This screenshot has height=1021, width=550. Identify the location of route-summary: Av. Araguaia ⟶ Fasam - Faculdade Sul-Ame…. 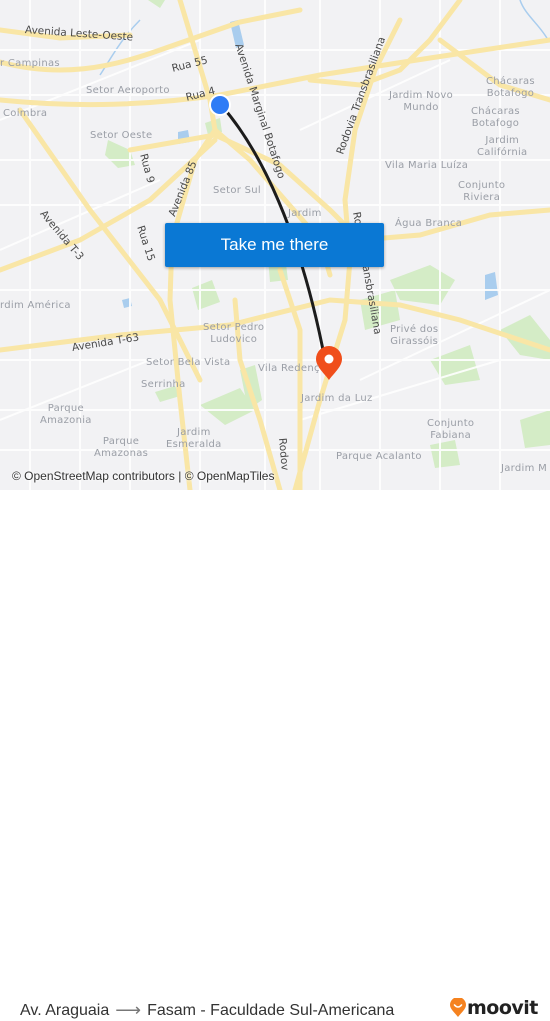
(207, 1010).